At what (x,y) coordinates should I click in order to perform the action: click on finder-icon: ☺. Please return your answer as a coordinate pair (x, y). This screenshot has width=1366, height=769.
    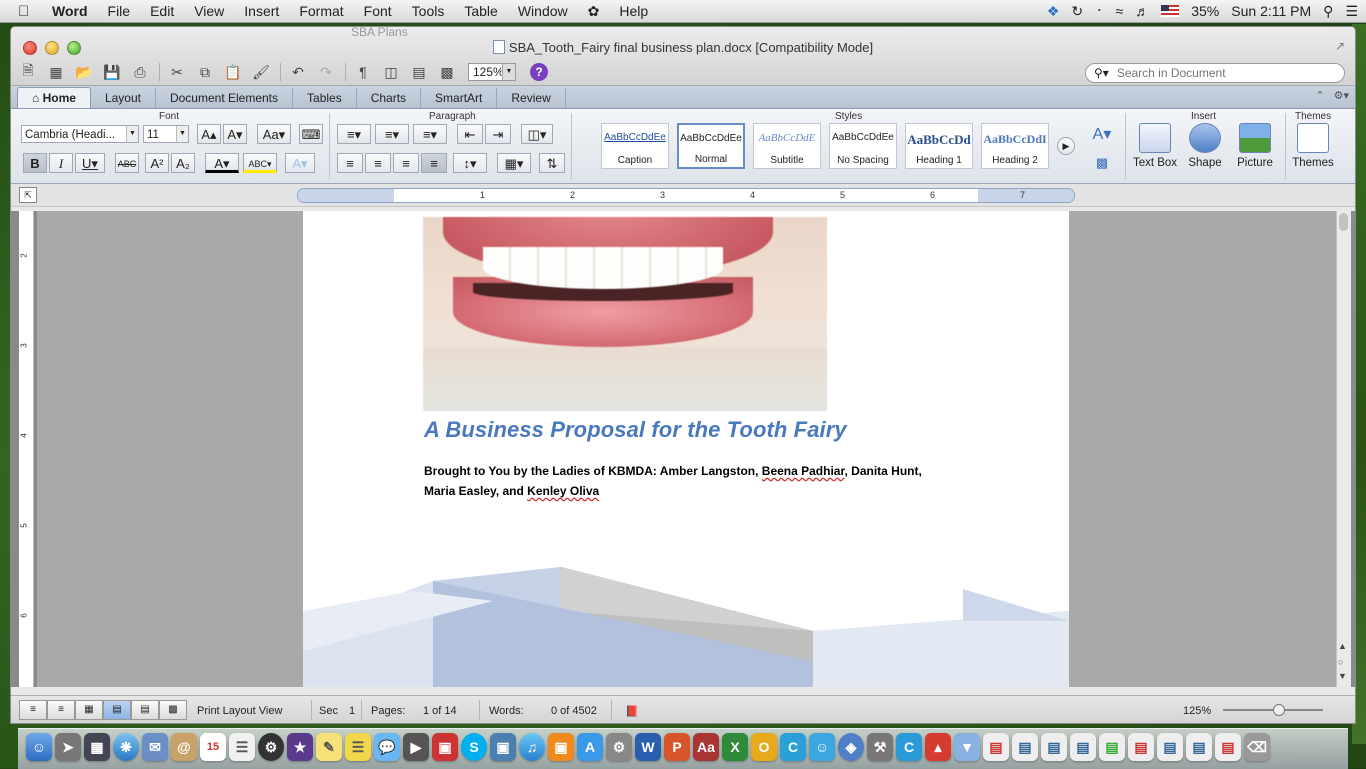
    Looking at the image, I should click on (39, 747).